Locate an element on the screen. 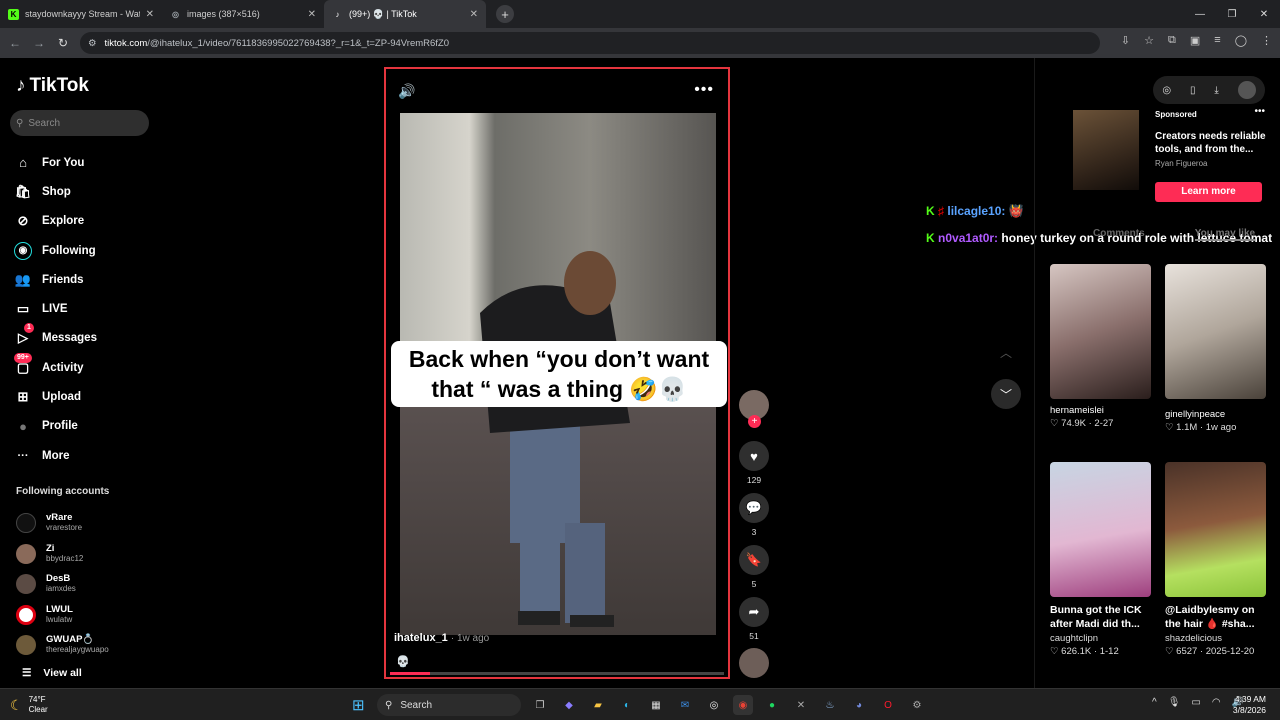  copilot-icon: ◆ is located at coordinates (569, 705).